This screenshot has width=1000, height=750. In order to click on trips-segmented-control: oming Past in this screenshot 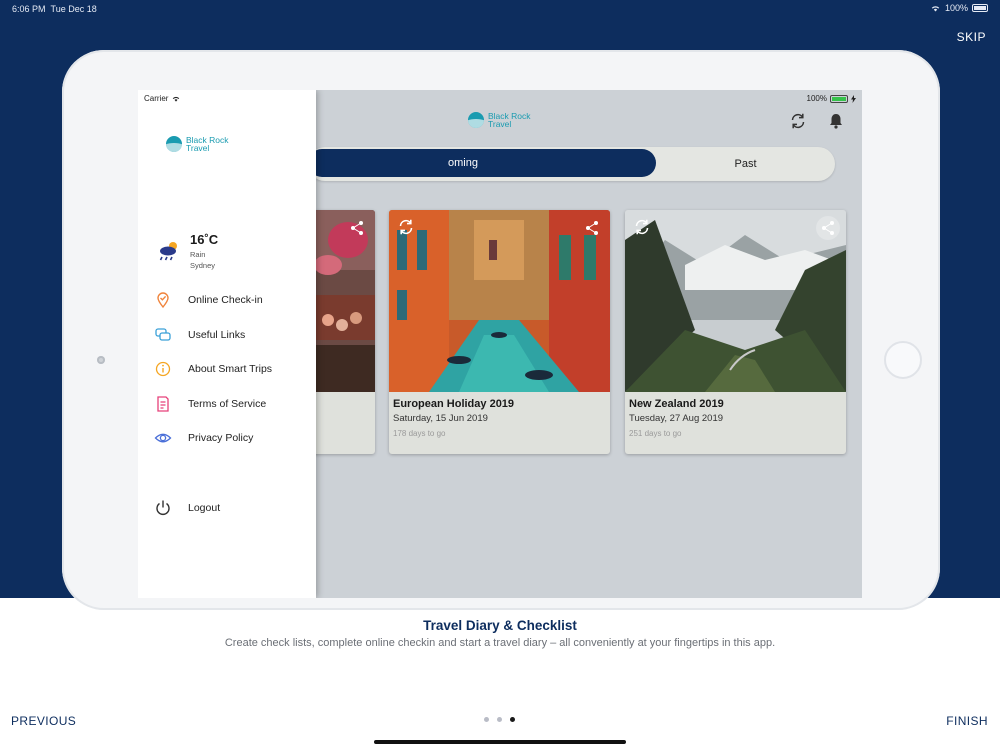, I will do `click(571, 164)`.